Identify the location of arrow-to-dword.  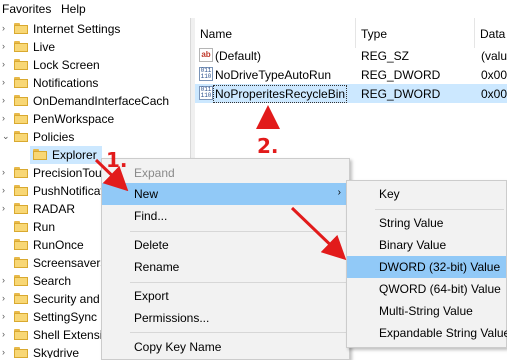
(318, 233).